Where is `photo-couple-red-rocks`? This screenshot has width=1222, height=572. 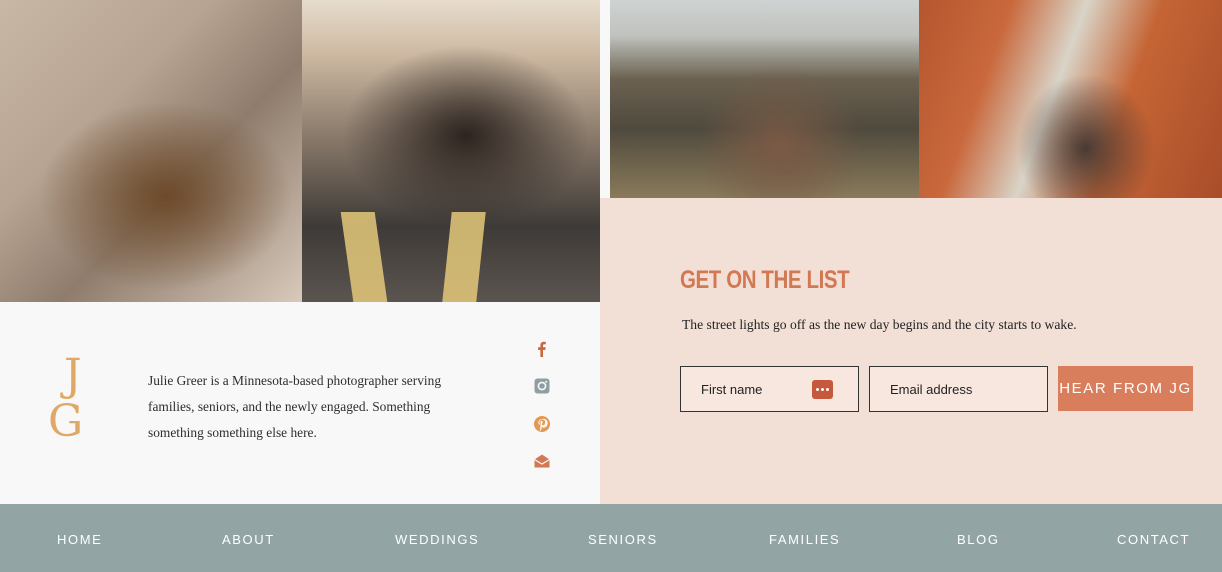 photo-couple-red-rocks is located at coordinates (1070, 99).